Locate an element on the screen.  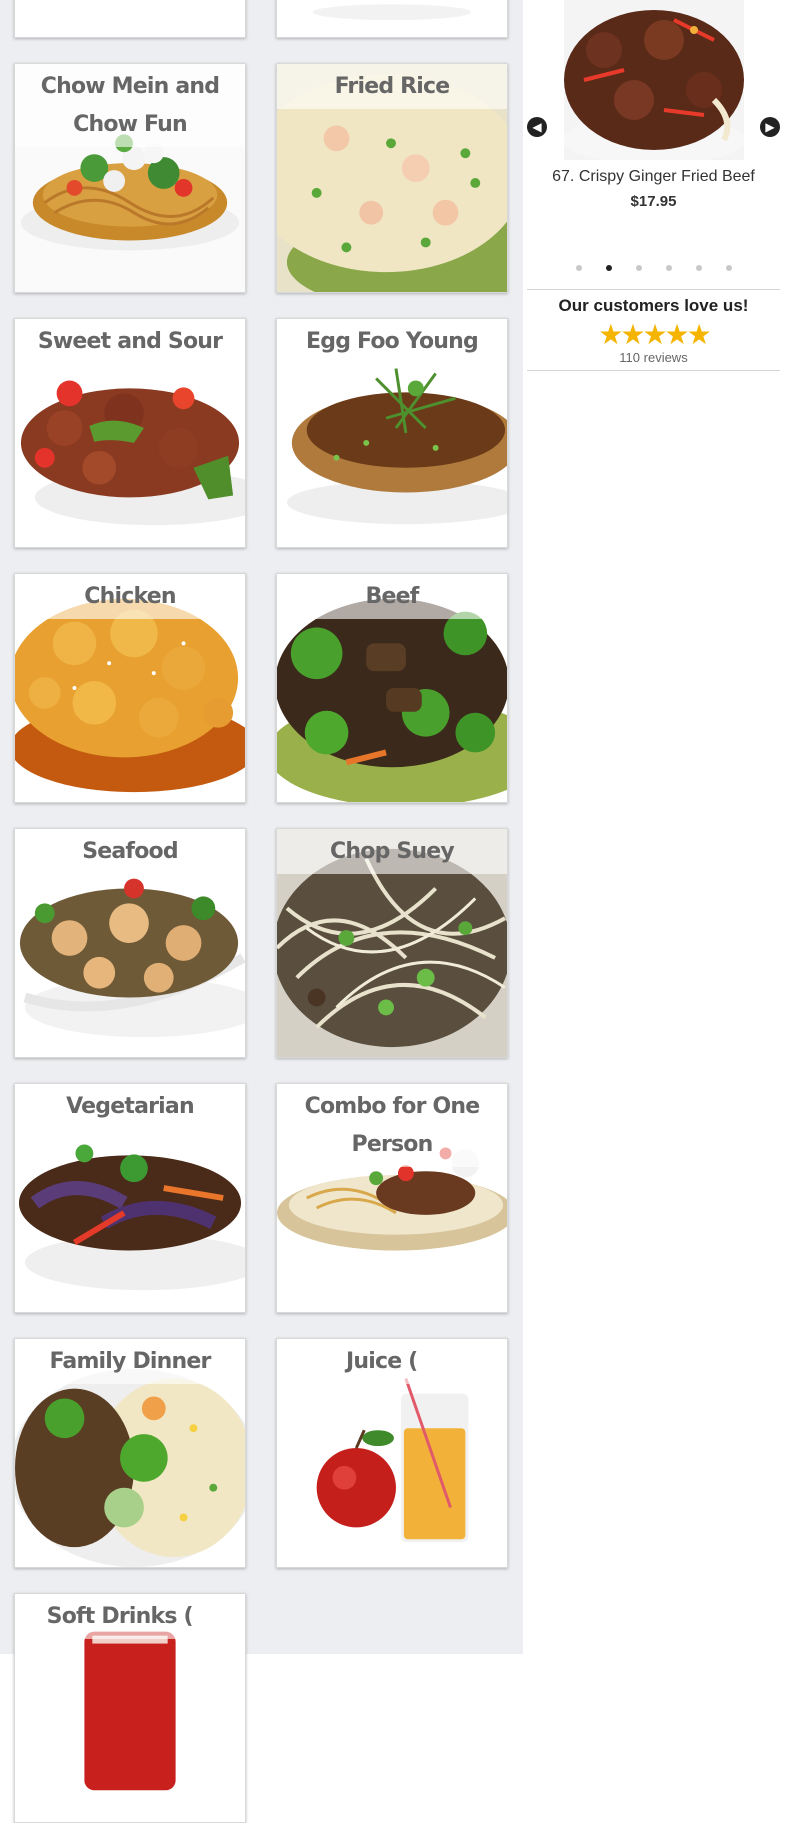
category-card-seafood: Seafood is located at coordinates (130, 943).